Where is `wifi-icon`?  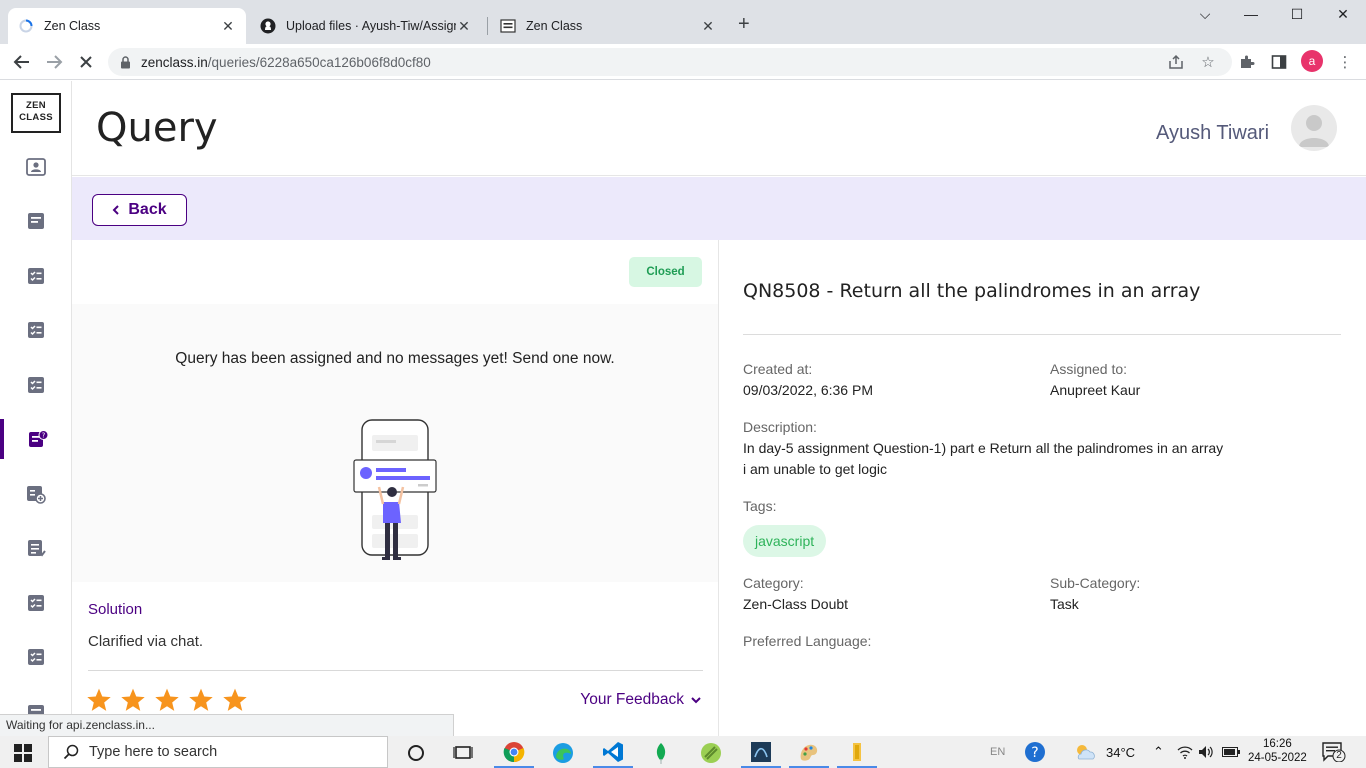 wifi-icon is located at coordinates (1185, 752).